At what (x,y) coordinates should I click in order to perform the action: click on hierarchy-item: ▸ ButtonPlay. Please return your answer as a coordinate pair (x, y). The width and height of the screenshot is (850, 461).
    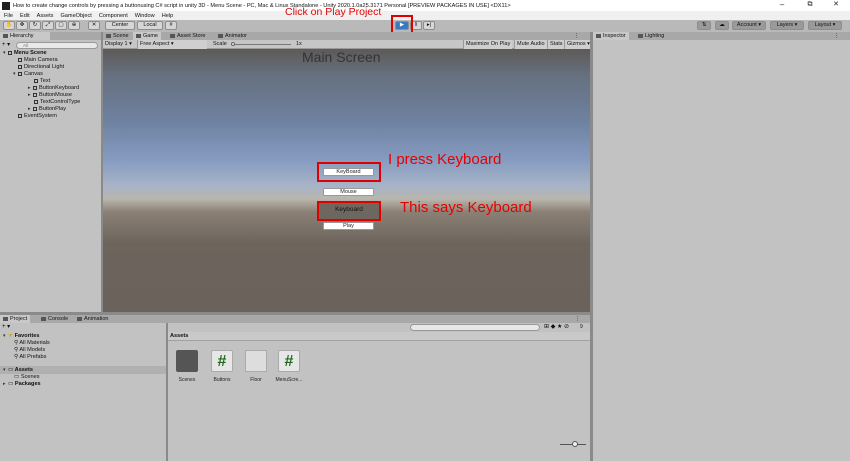
    Looking at the image, I should click on (47, 109).